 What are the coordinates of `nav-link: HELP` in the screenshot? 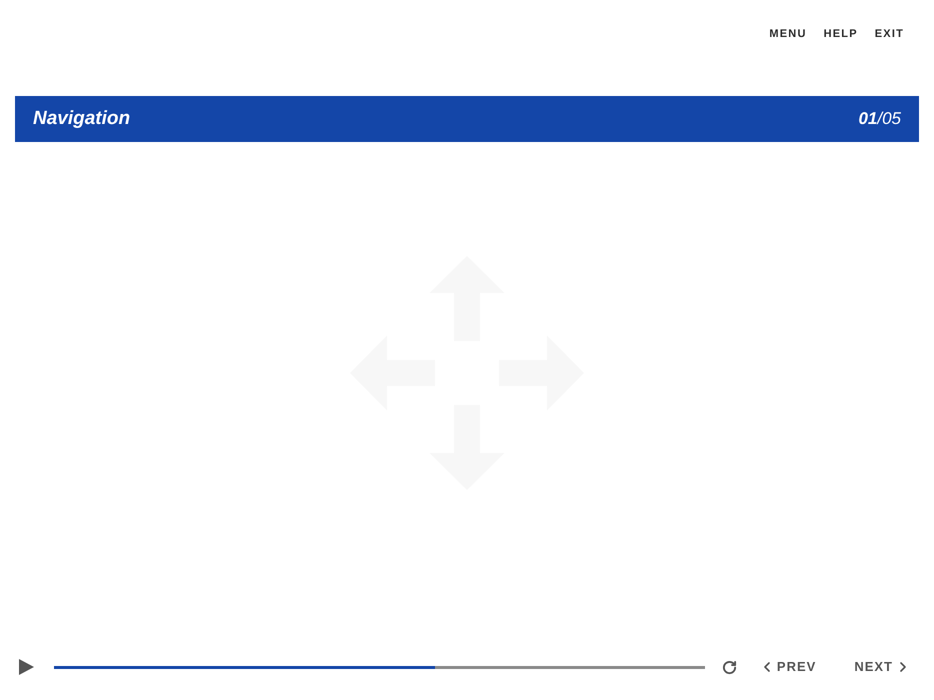 It's located at (841, 34).